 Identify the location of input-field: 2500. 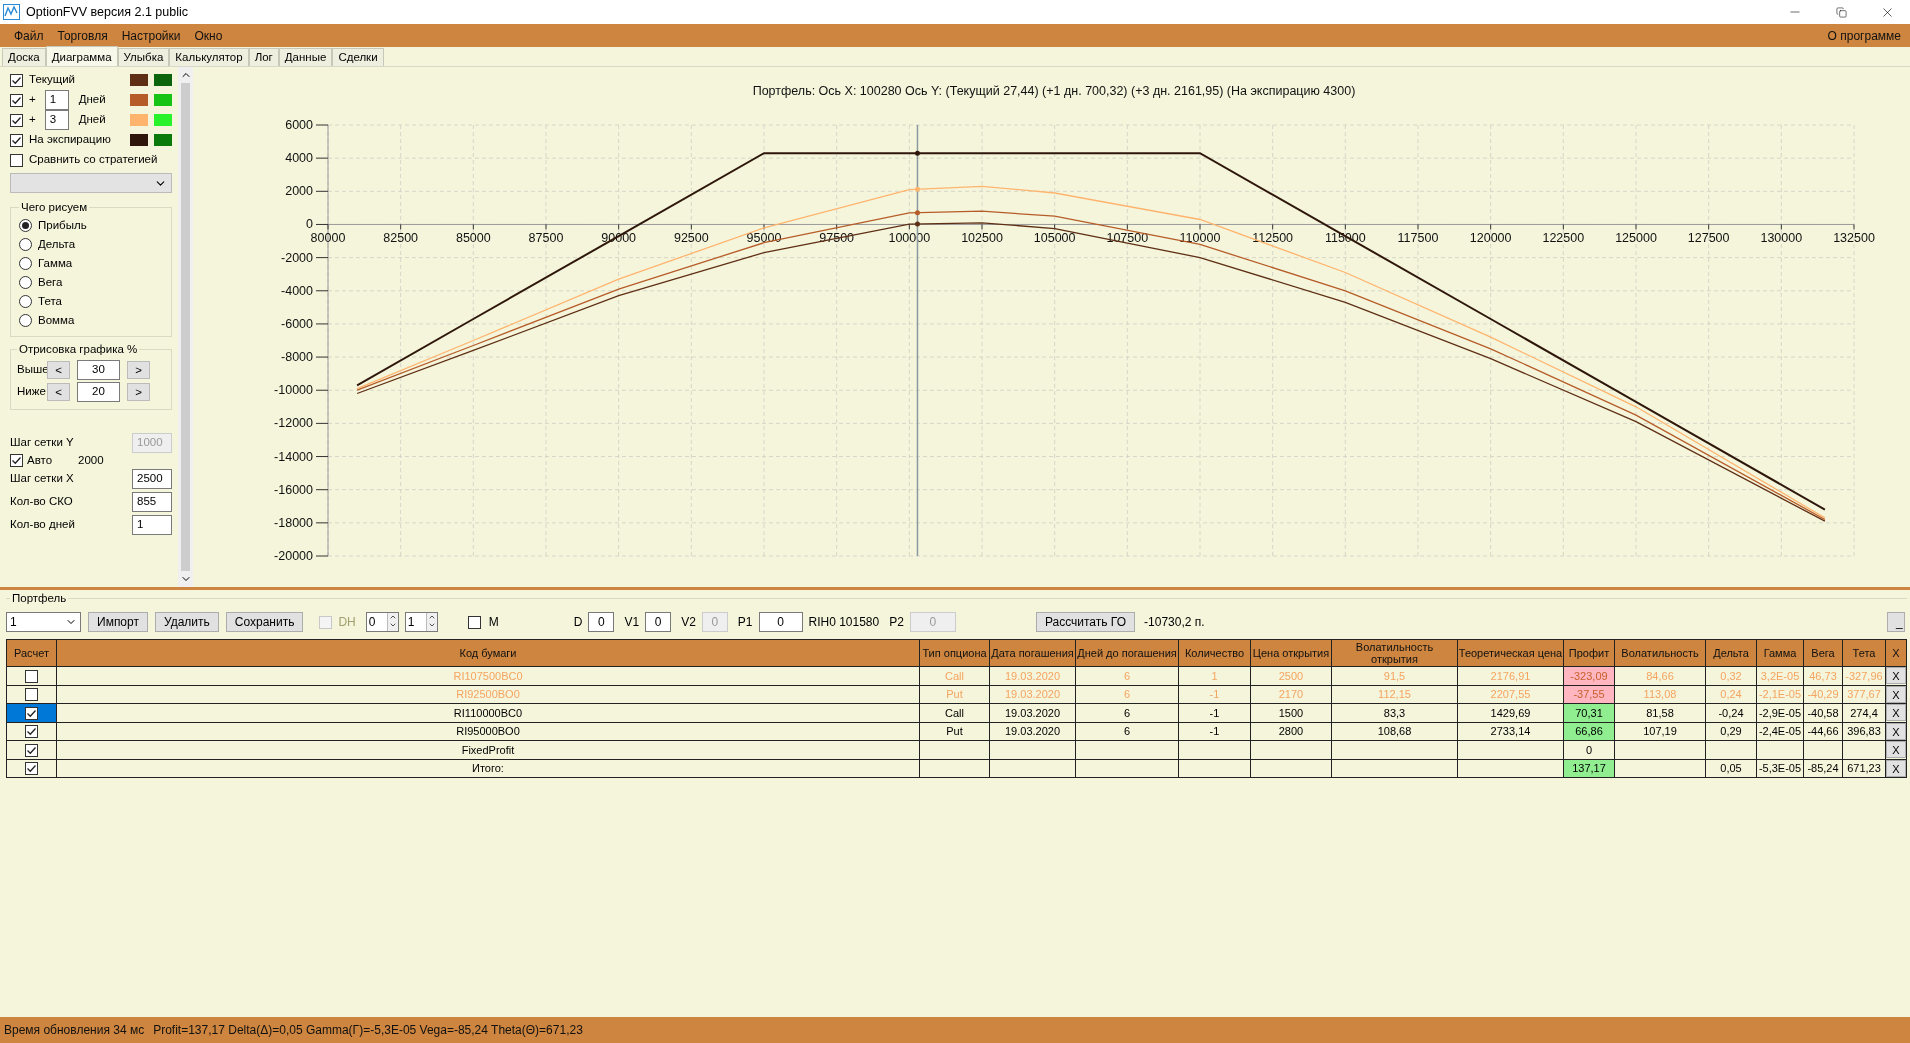
(152, 479).